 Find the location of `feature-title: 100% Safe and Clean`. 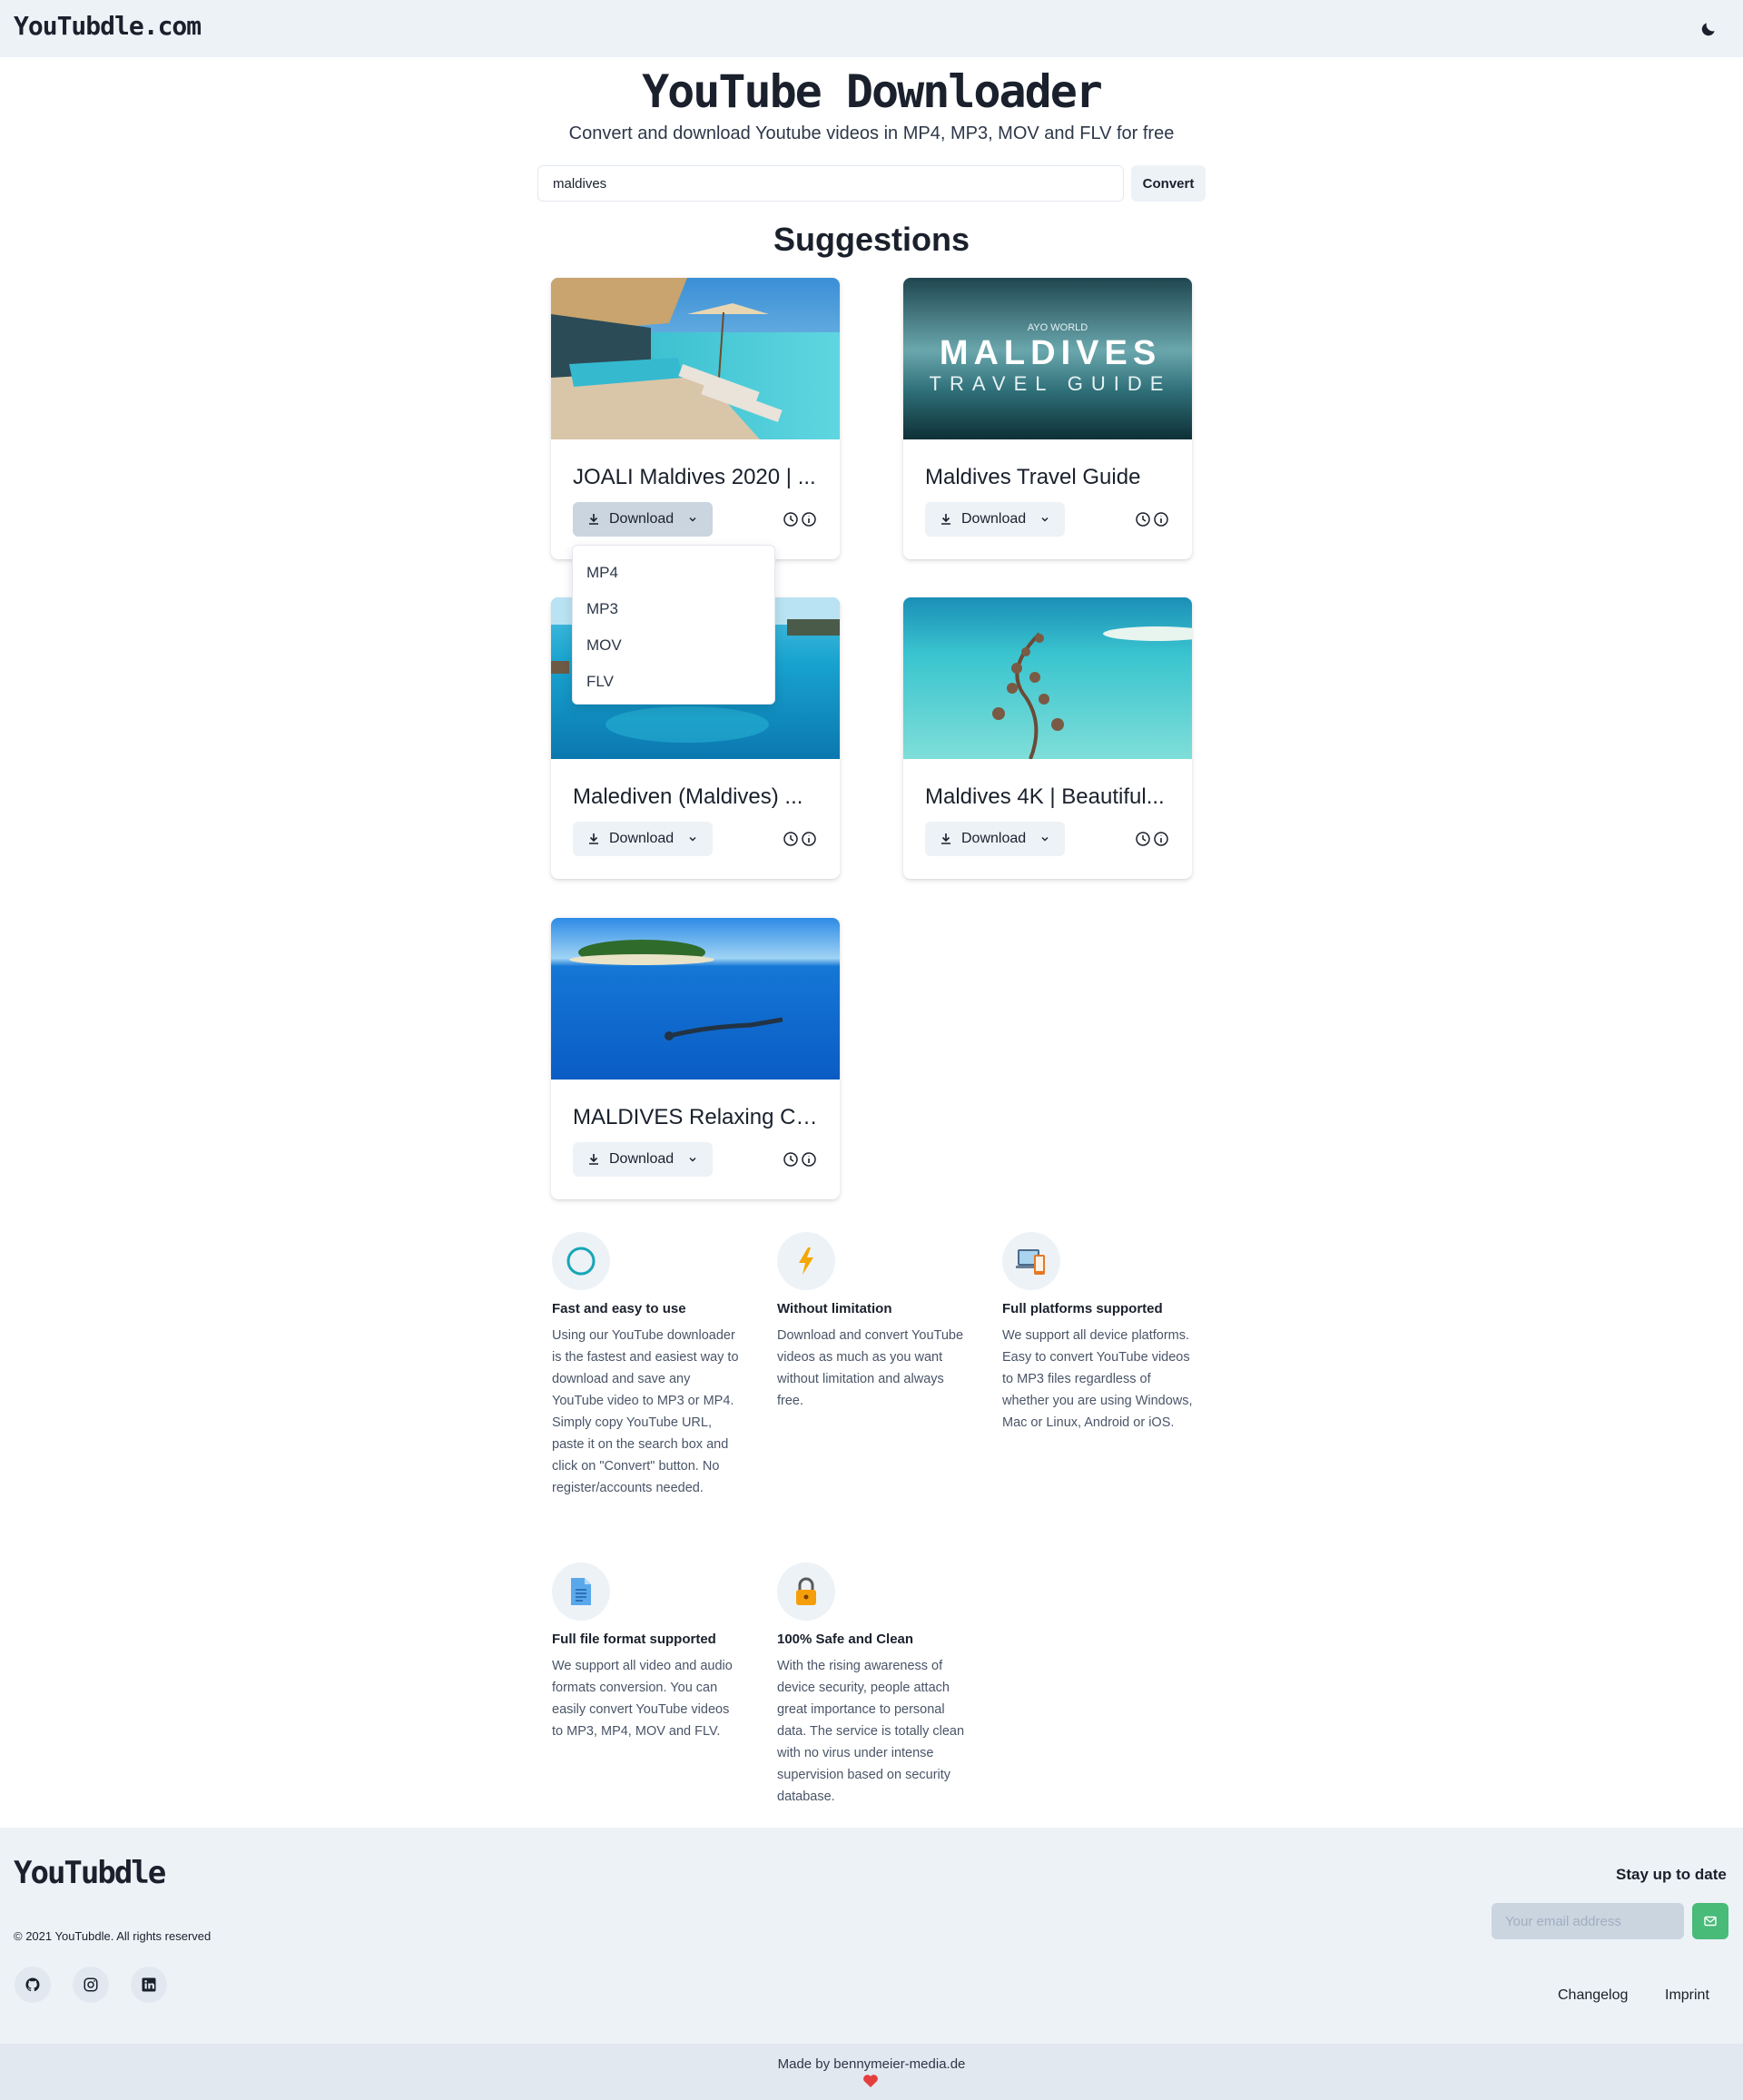

feature-title: 100% Safe and Clean is located at coordinates (845, 1639).